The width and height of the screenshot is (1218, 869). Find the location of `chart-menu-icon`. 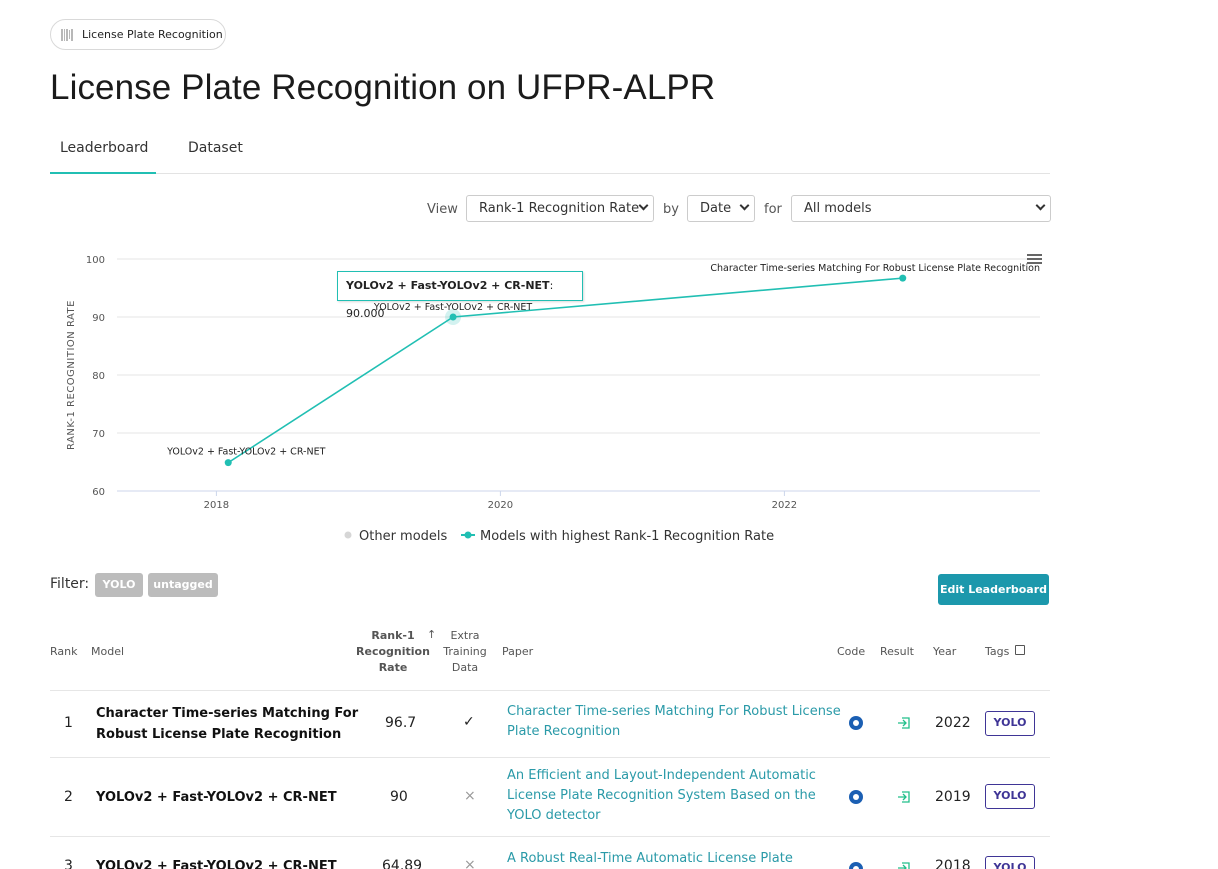

chart-menu-icon is located at coordinates (1034, 260).